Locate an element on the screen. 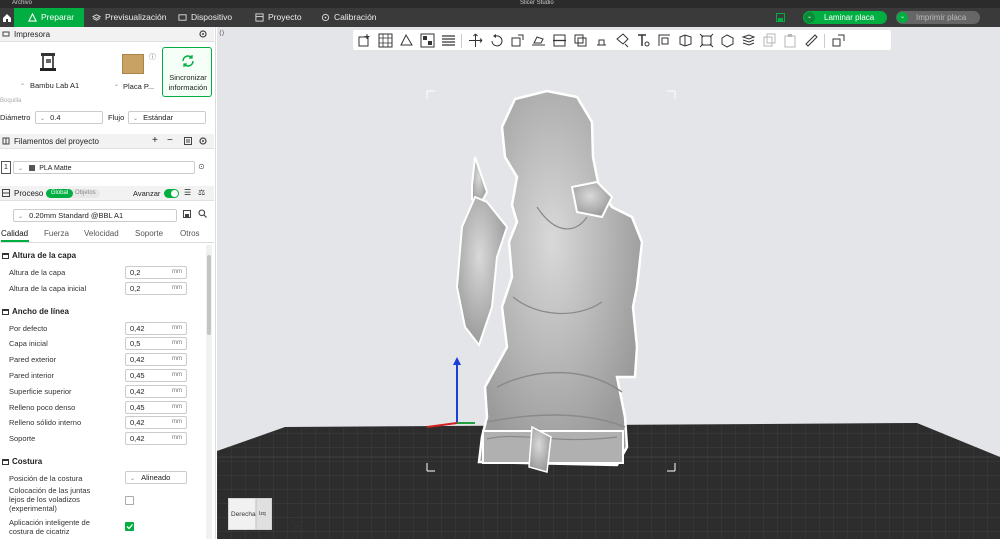  group-icon is located at coordinates (5, 461).